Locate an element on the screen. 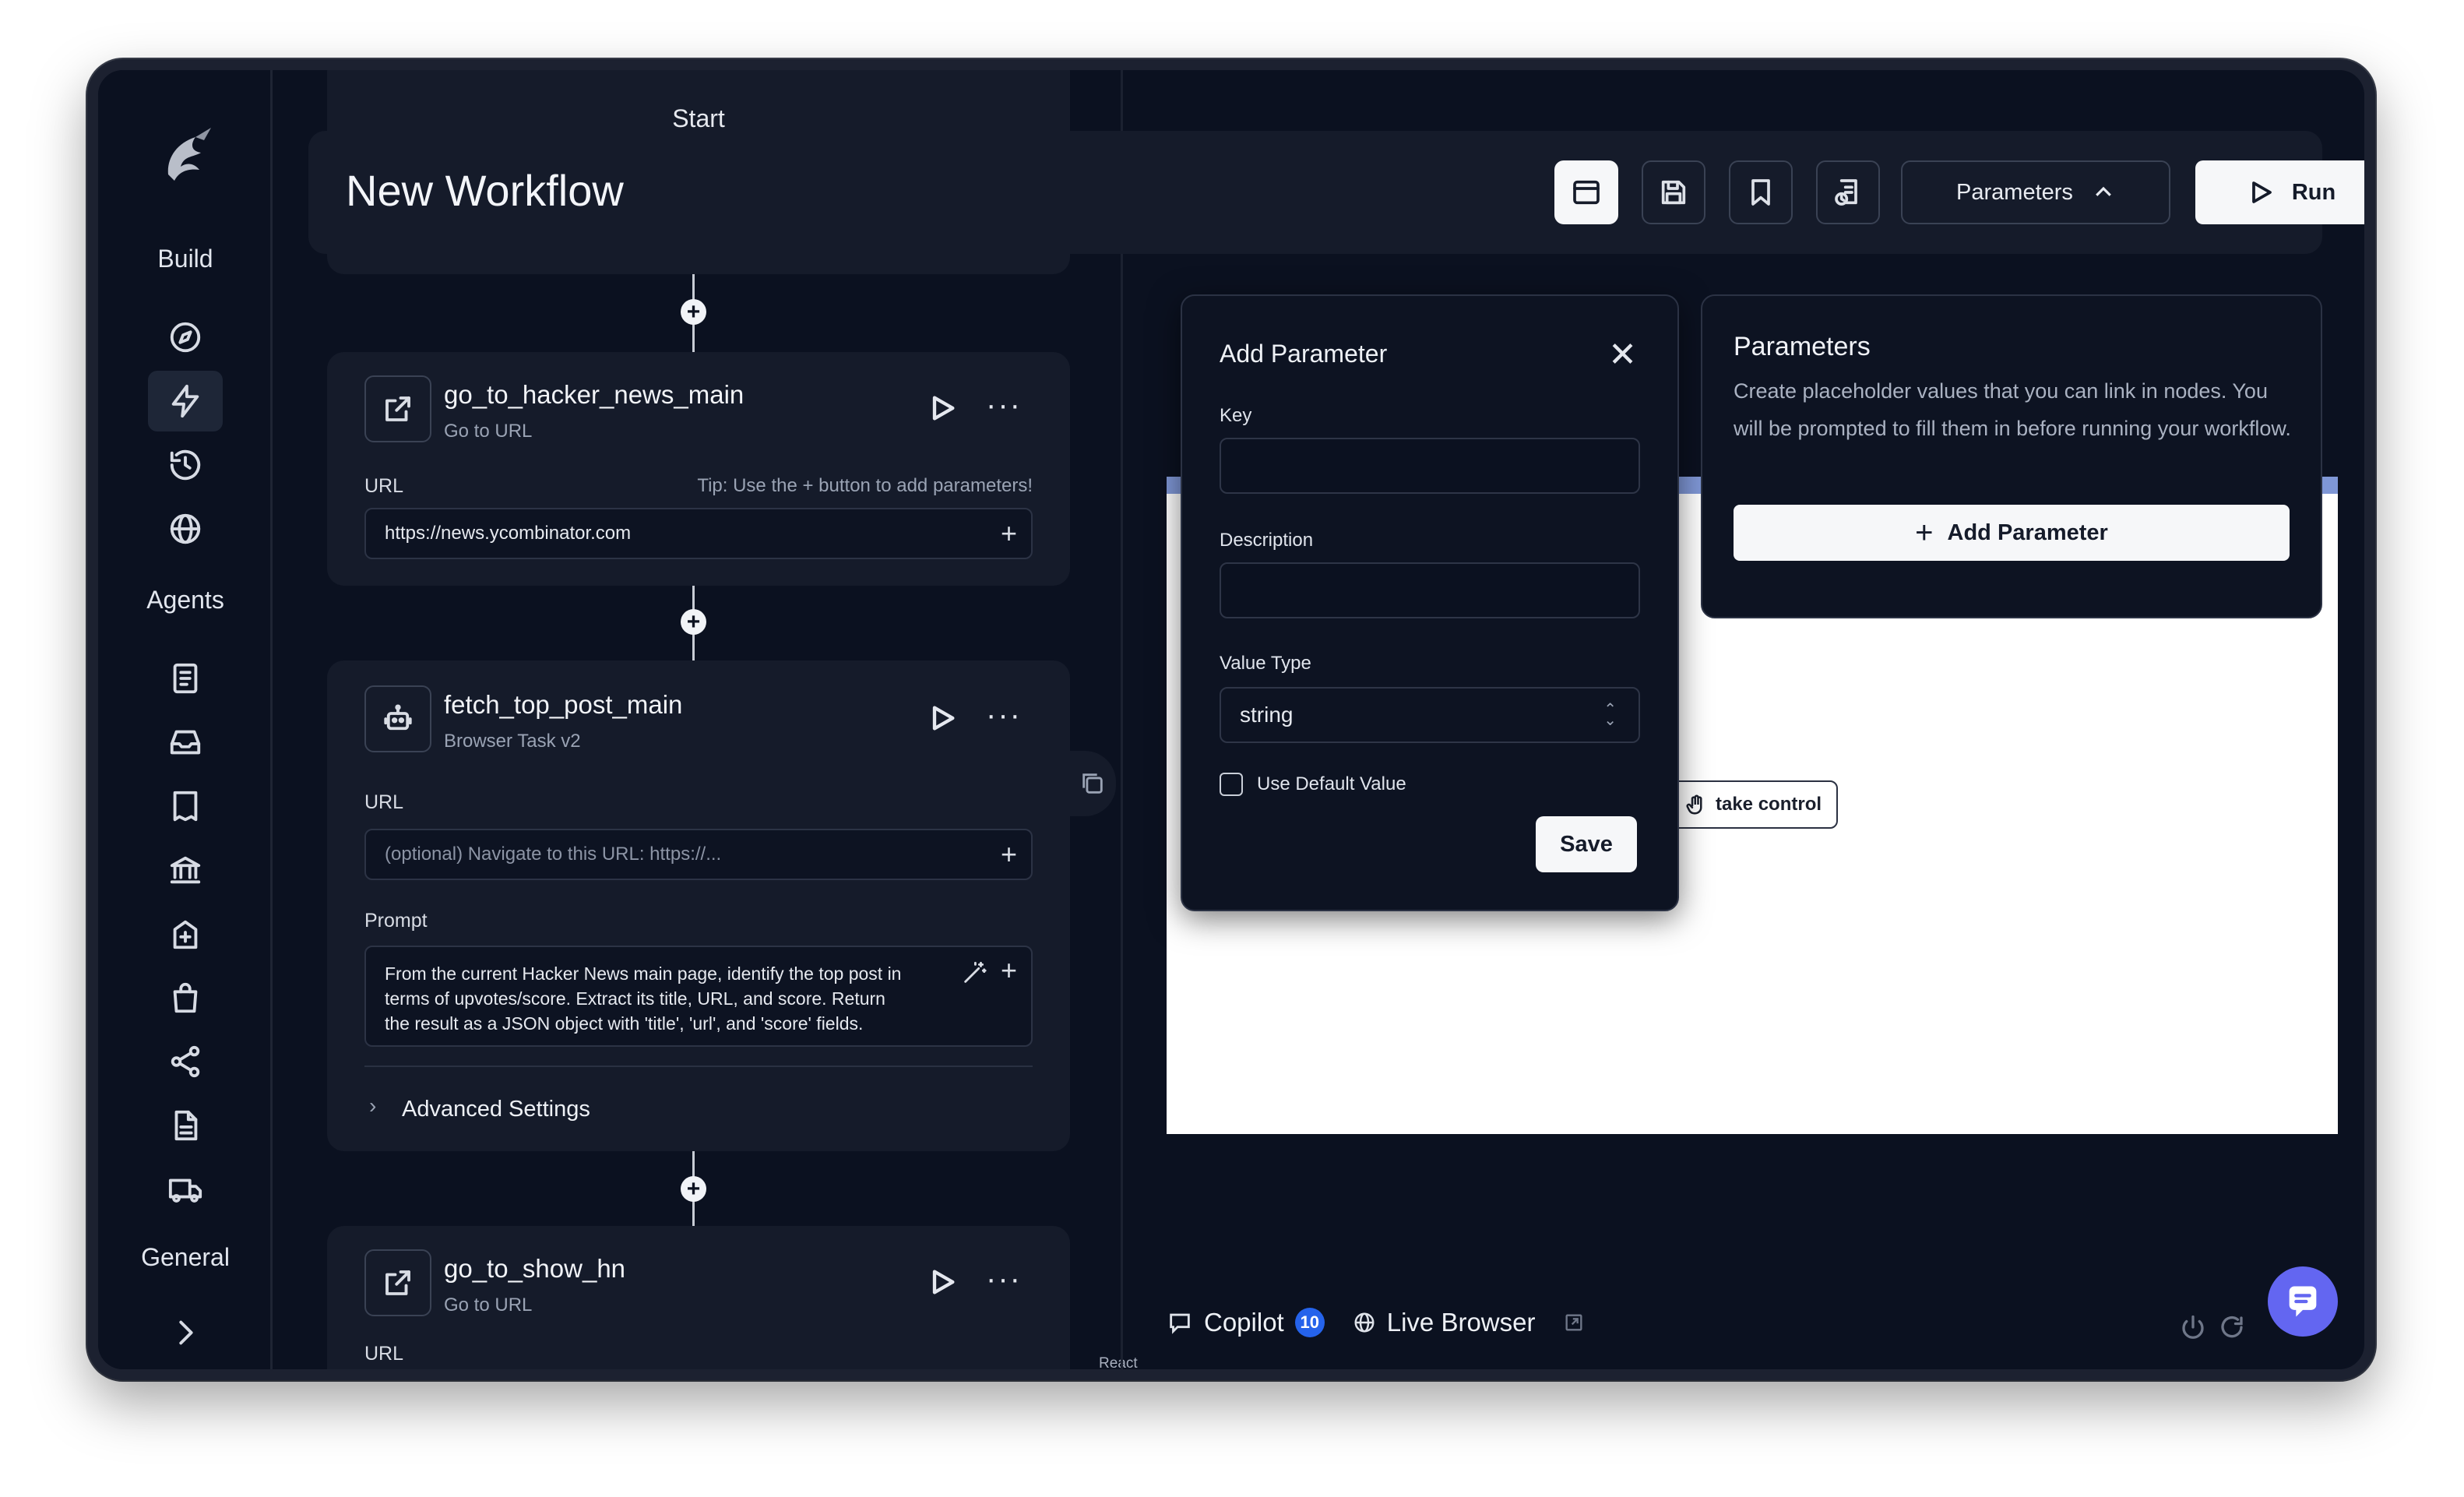 Image resolution: width=2464 pixels, height=1497 pixels. bookmark-icon is located at coordinates (1760, 192).